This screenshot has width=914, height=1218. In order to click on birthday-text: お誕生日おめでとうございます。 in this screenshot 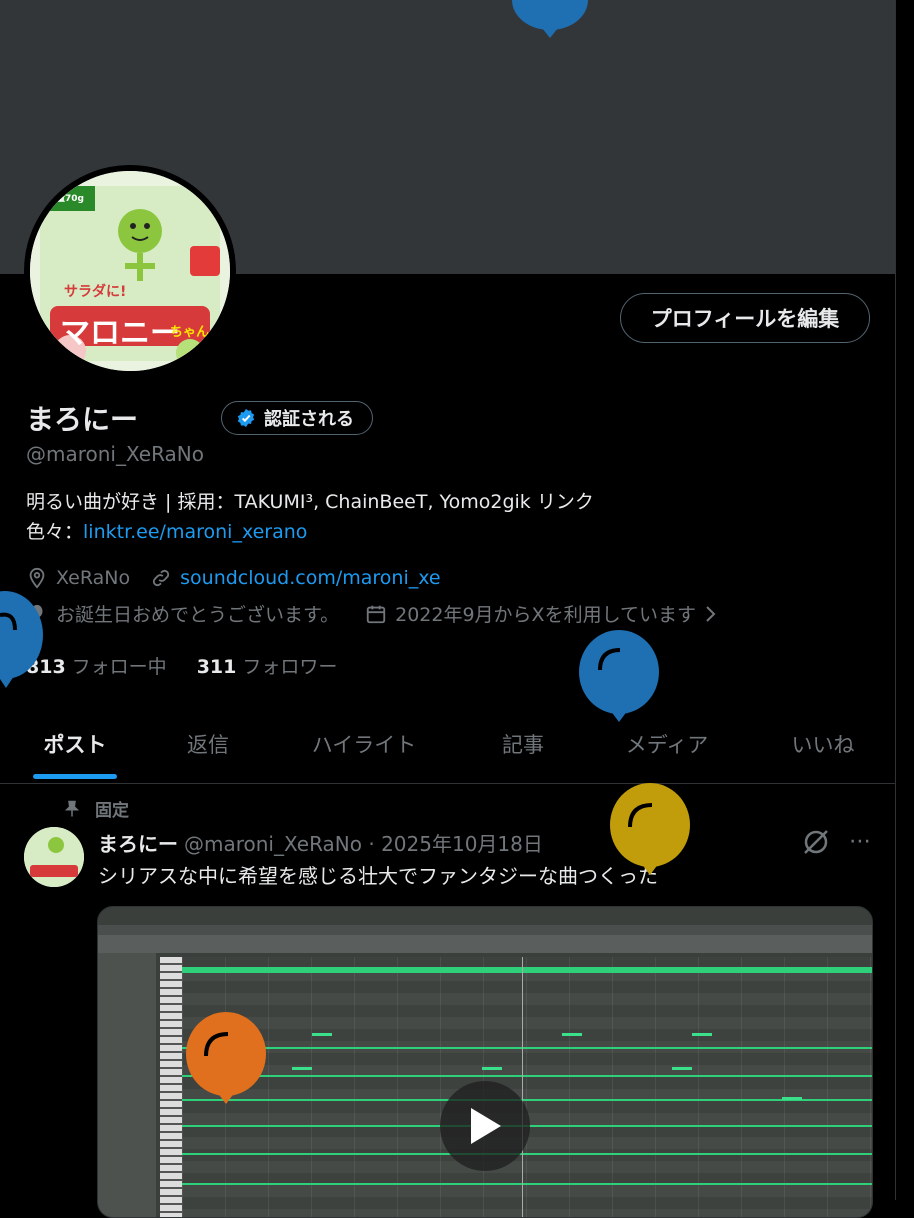, I will do `click(198, 615)`.